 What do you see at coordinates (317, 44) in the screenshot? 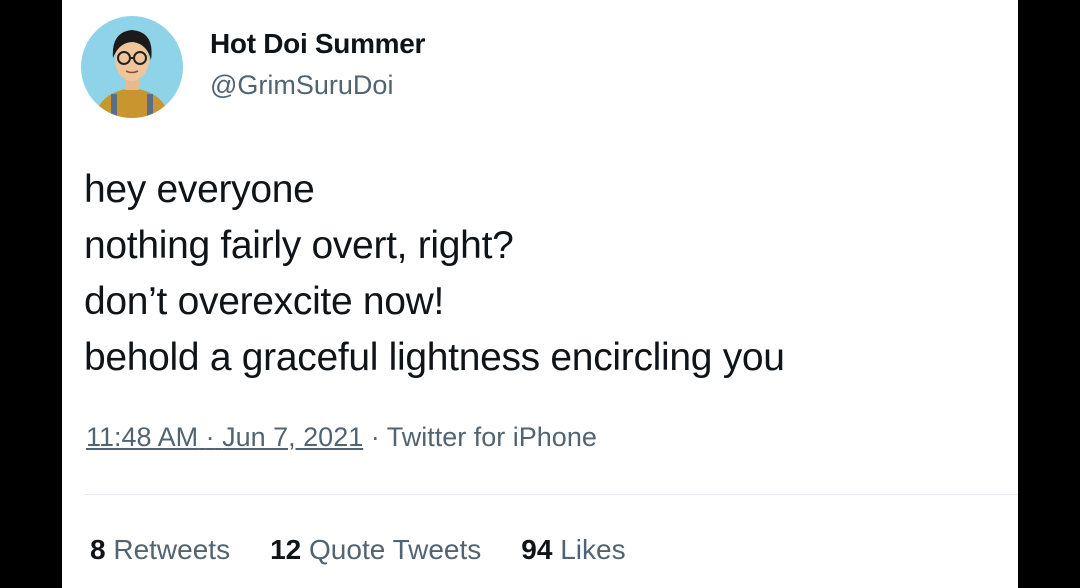
I see `author-display-name: Hot Doi Summer` at bounding box center [317, 44].